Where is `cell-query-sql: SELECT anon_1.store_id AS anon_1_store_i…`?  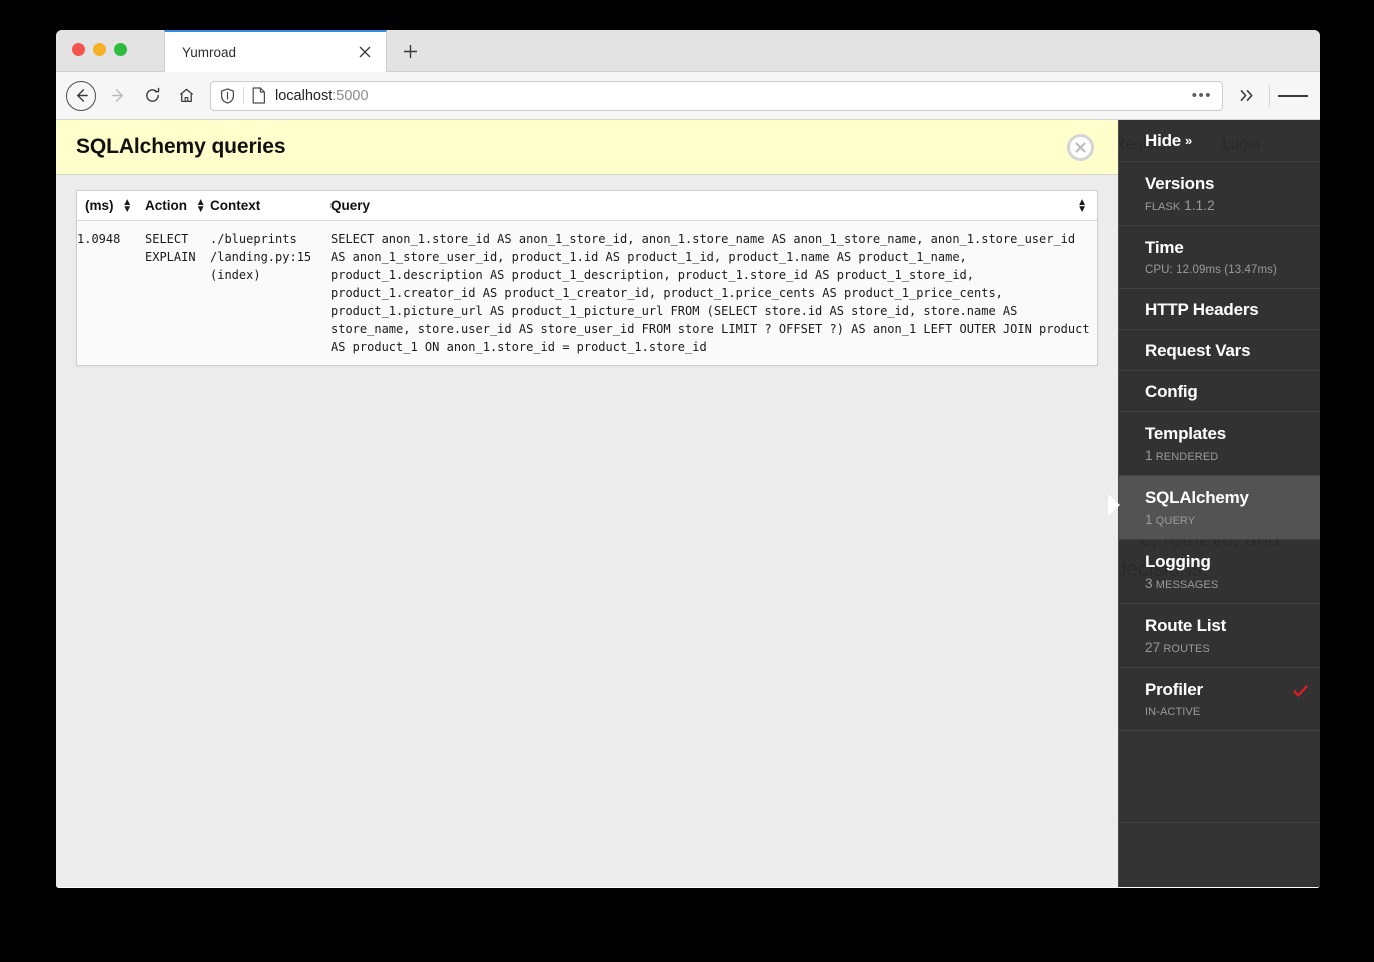 cell-query-sql: SELECT anon_1.store_id AS anon_1_store_i… is located at coordinates (710, 293).